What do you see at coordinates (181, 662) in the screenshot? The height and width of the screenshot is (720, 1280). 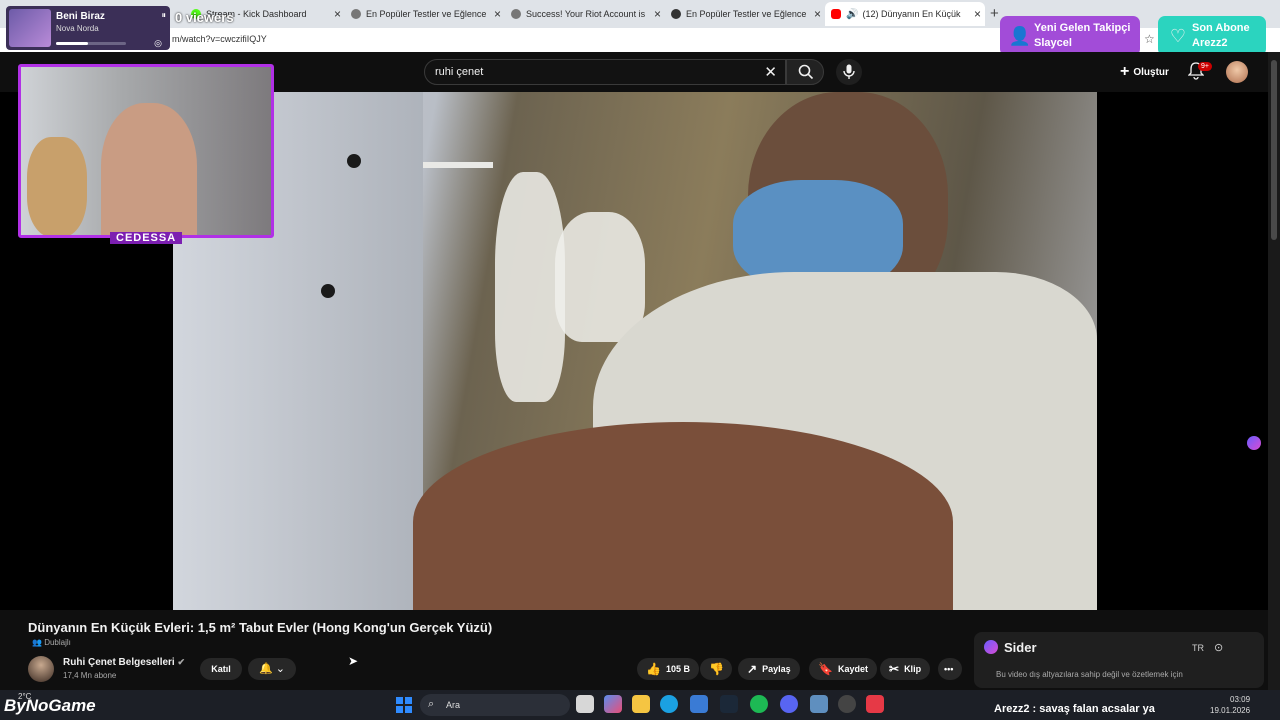 I see `verified-icon: ✔` at bounding box center [181, 662].